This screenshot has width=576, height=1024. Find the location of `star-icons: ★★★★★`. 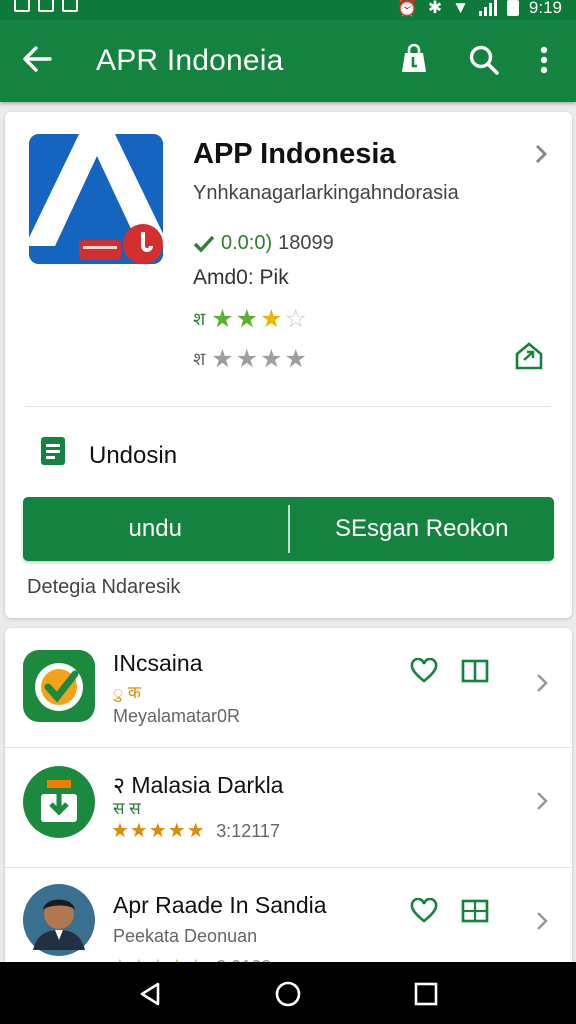

star-icons: ★★★★★ is located at coordinates (158, 831).